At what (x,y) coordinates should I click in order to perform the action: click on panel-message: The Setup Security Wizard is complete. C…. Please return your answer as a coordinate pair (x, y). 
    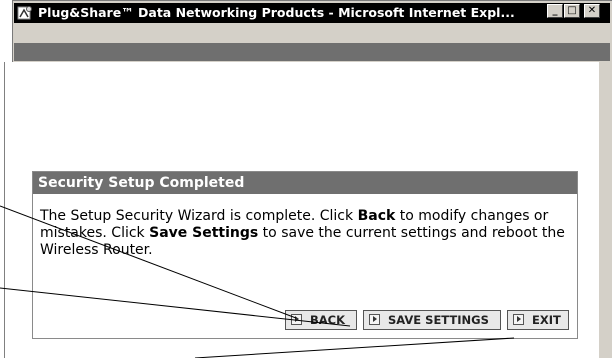
    Looking at the image, I should click on (305, 233).